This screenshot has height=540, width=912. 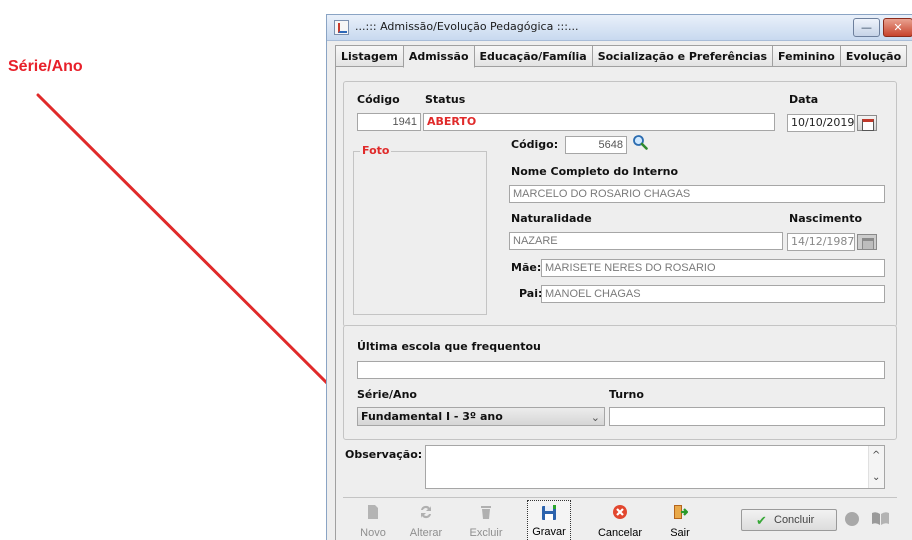 I want to click on alterar-label: Alterar, so click(x=426, y=533).